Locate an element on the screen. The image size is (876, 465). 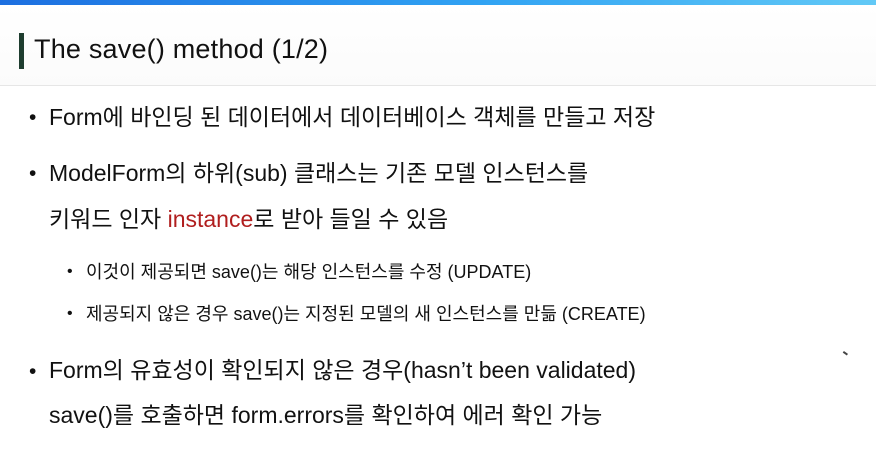
bullet-1-text: Form에 바인딩 된 데이터에서 데이터베이스 객체를 만들고 저장 is located at coordinates (352, 117).